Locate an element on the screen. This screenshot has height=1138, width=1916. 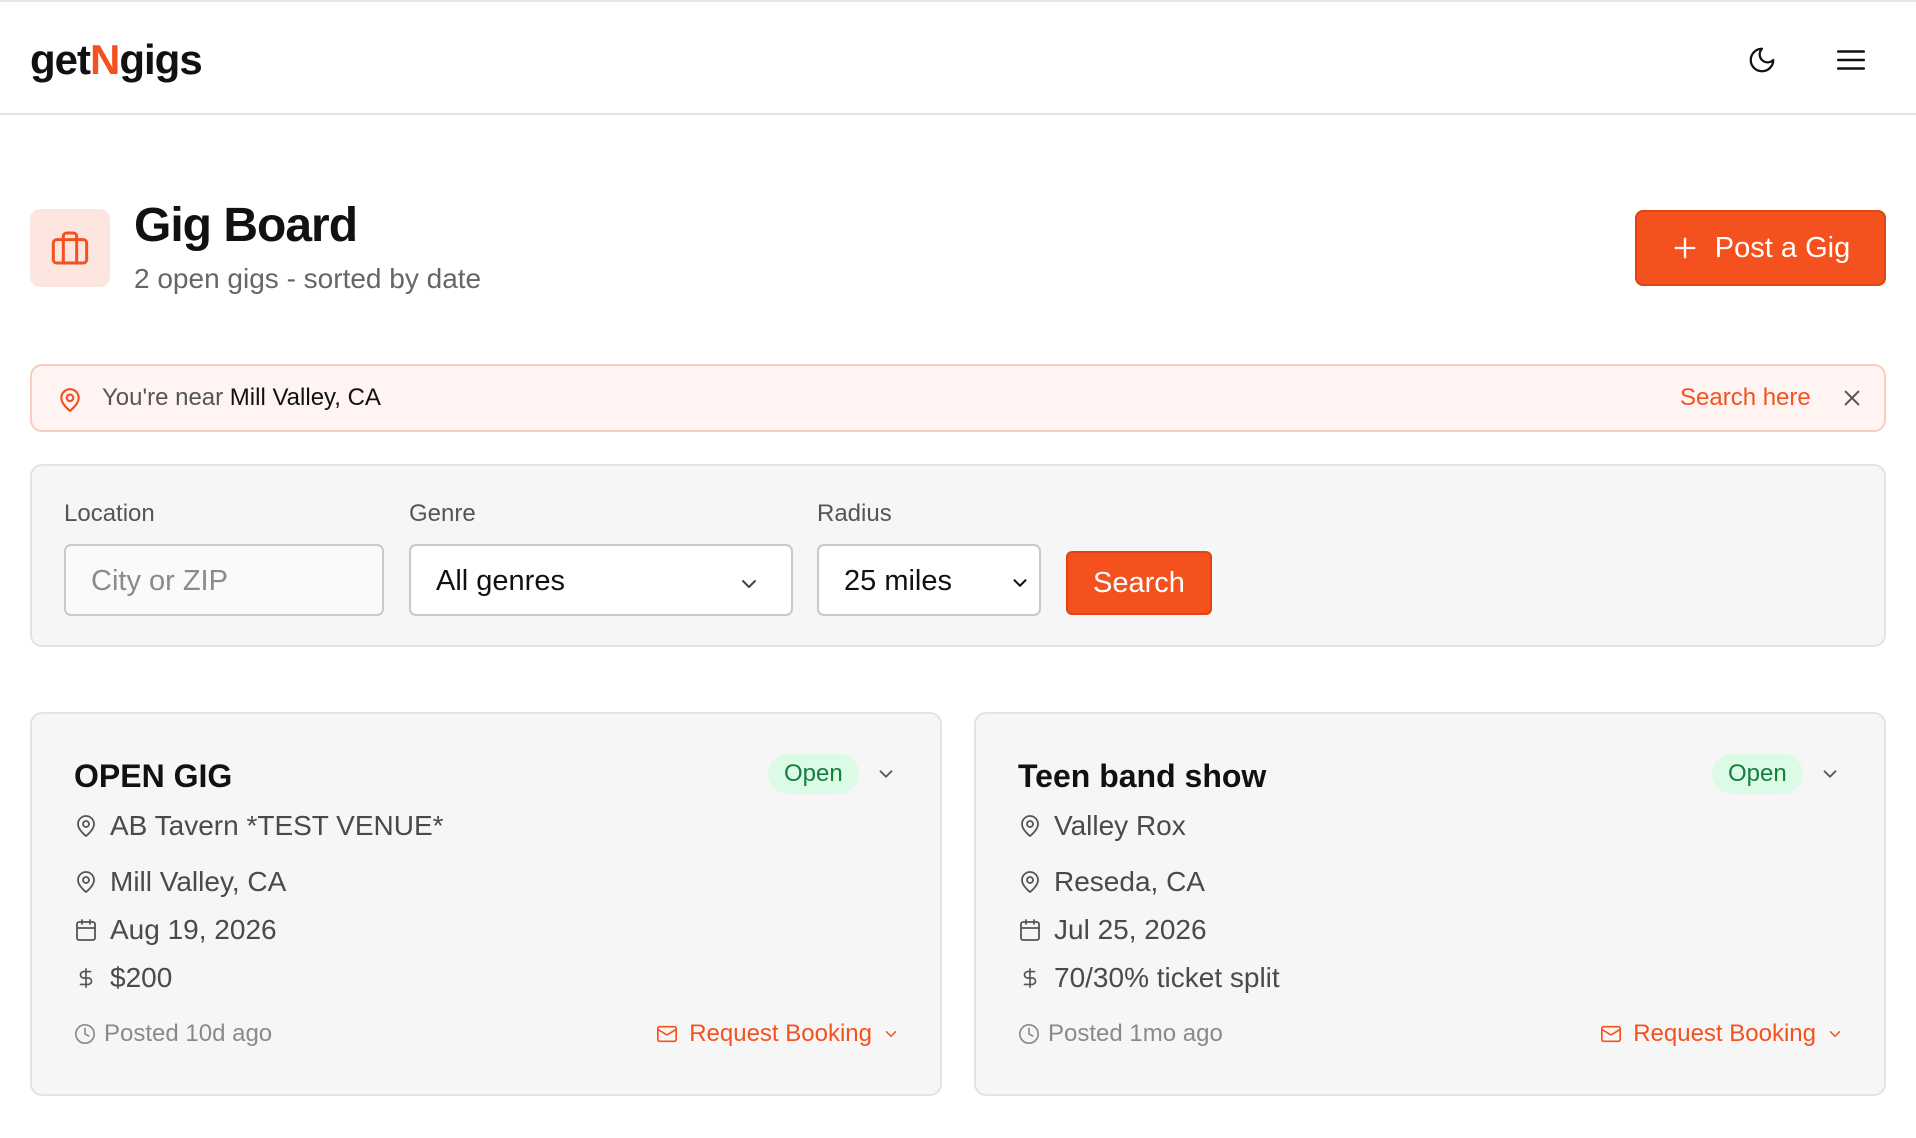
genre-label: Genre is located at coordinates (442, 513).